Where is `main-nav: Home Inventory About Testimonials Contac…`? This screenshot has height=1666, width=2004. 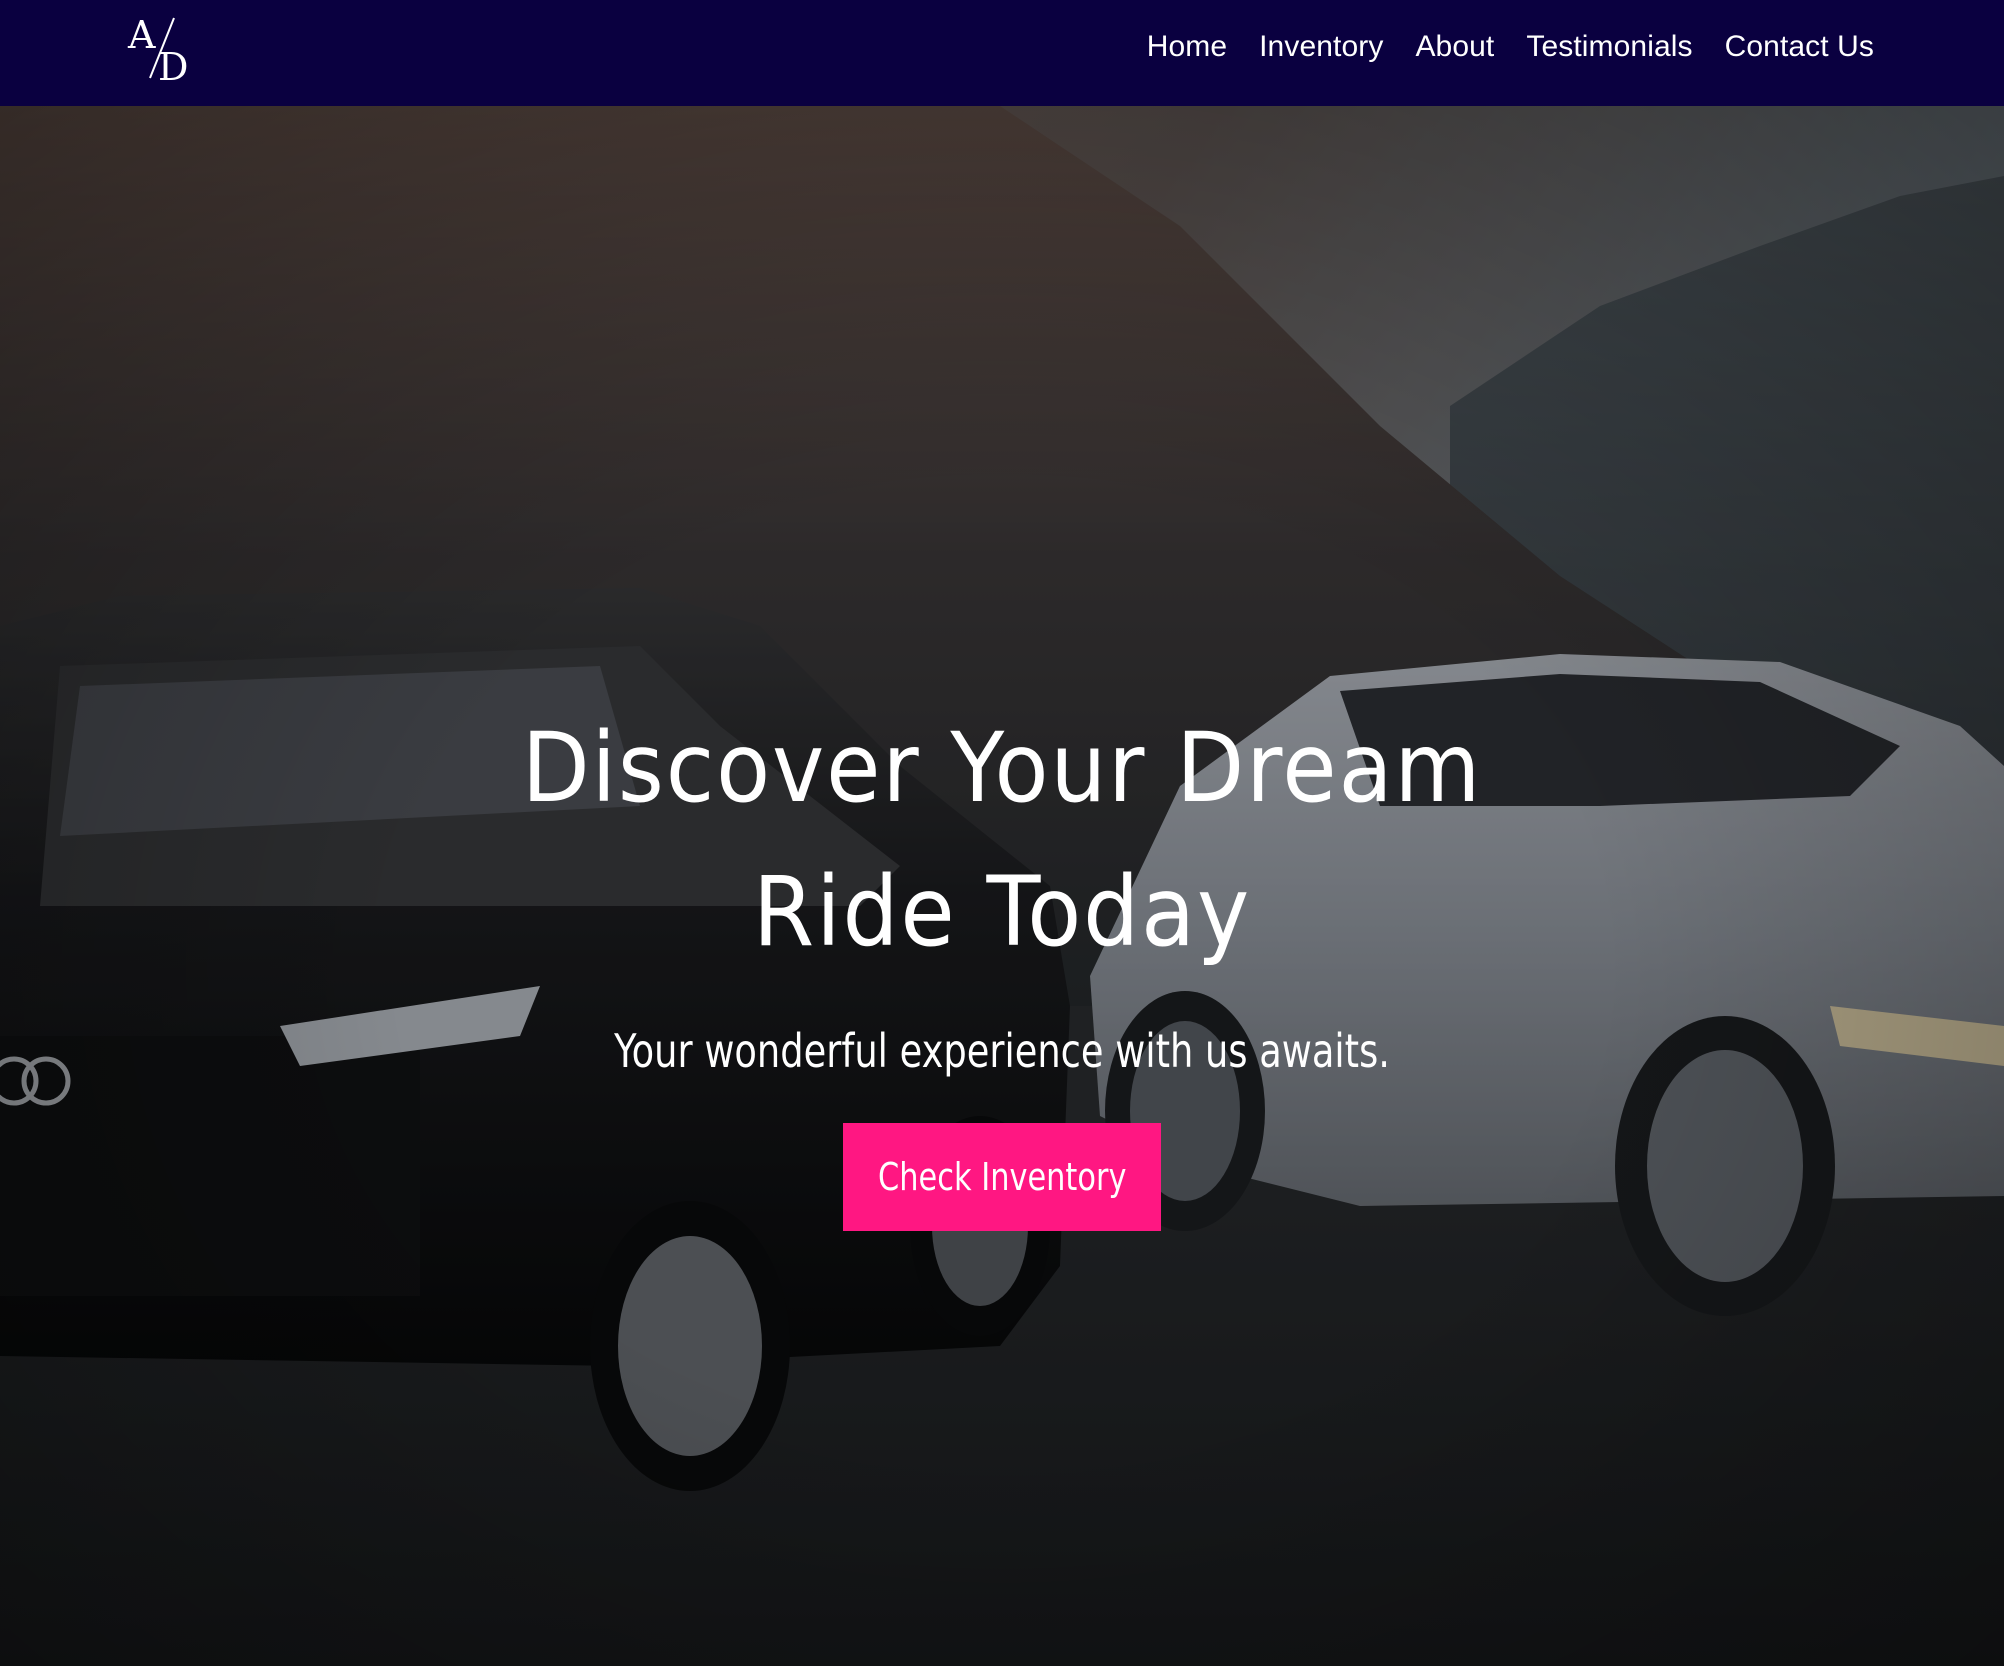 main-nav: Home Inventory About Testimonials Contac… is located at coordinates (1510, 47).